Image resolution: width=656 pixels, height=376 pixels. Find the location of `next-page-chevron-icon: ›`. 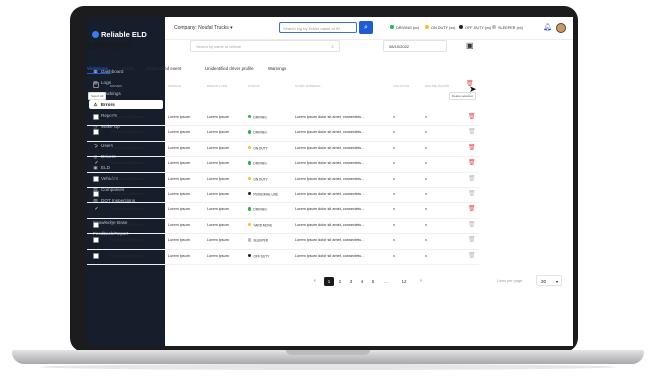

next-page-chevron-icon: › is located at coordinates (421, 281).